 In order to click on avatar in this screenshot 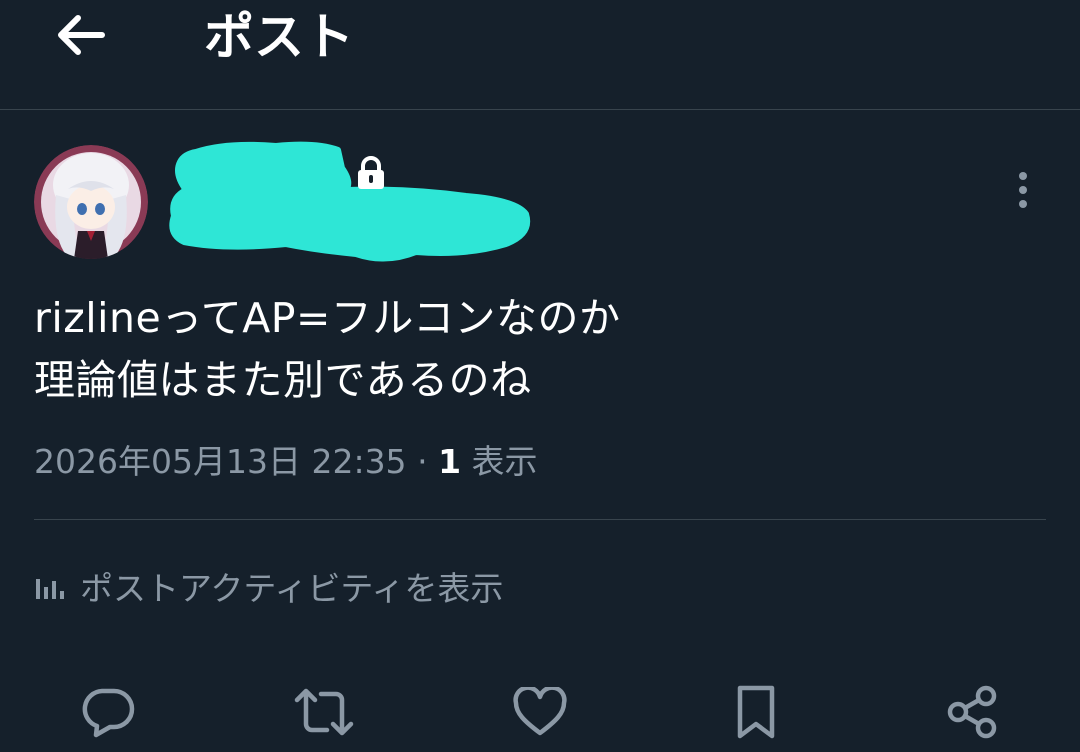, I will do `click(91, 202)`.